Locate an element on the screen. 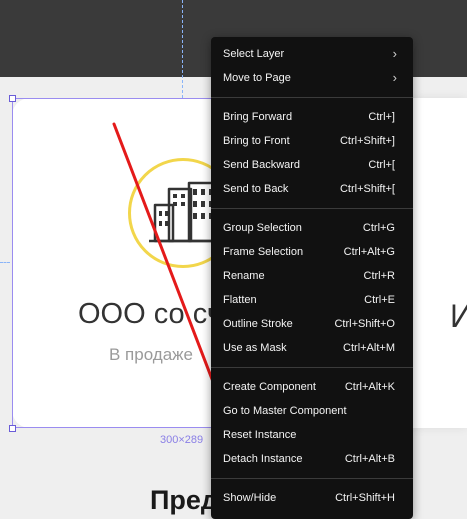  menu-item-label: Flatten is located at coordinates (240, 300).